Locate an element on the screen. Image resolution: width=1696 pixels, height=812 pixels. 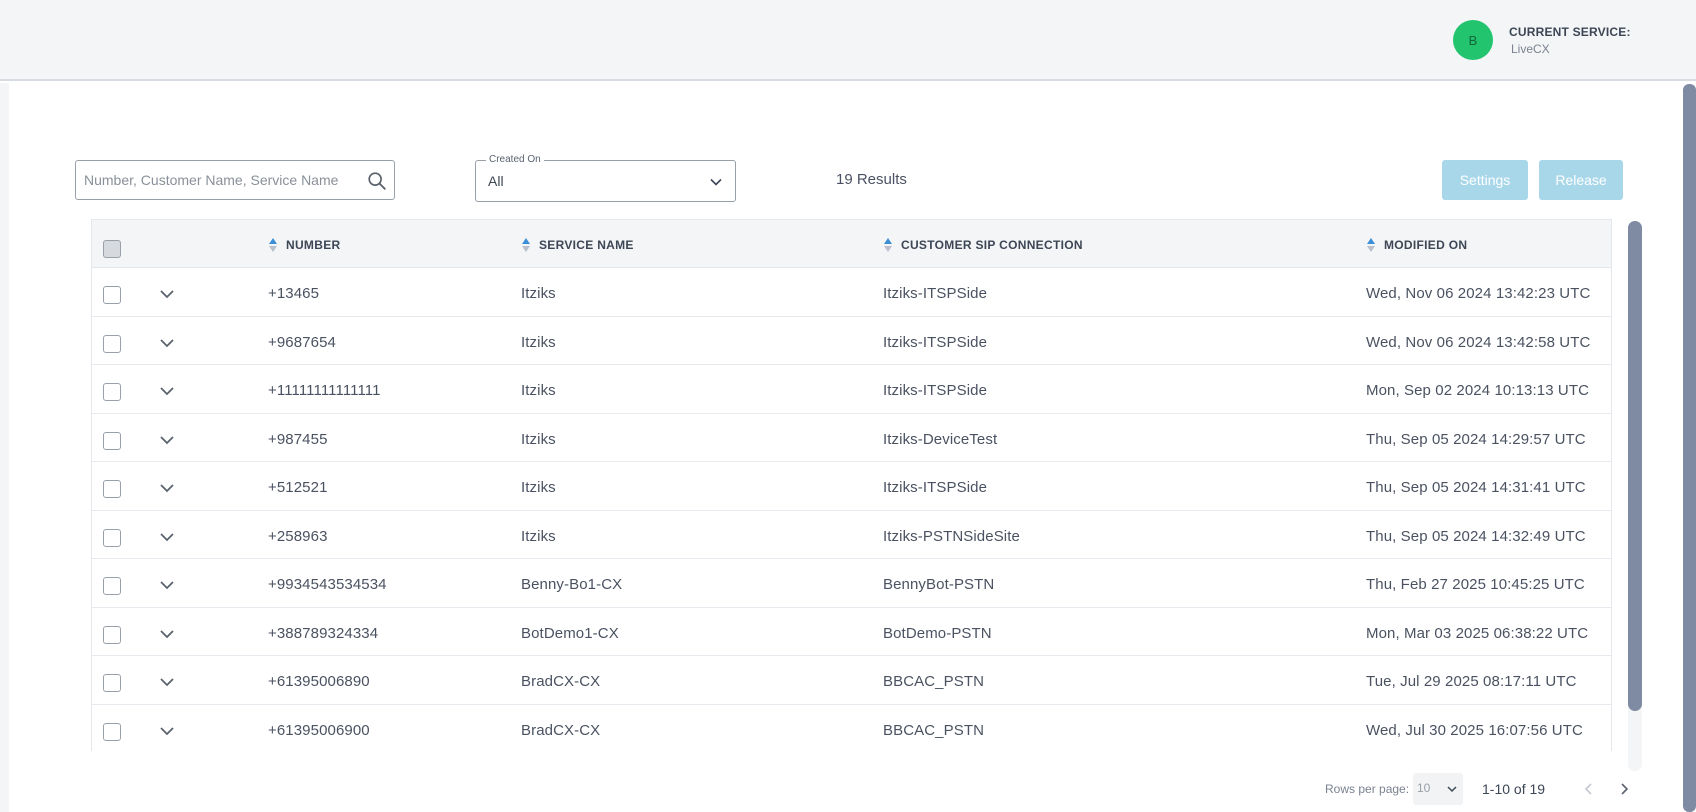
column-label-service-name: SERVICE NAME is located at coordinates (586, 245).